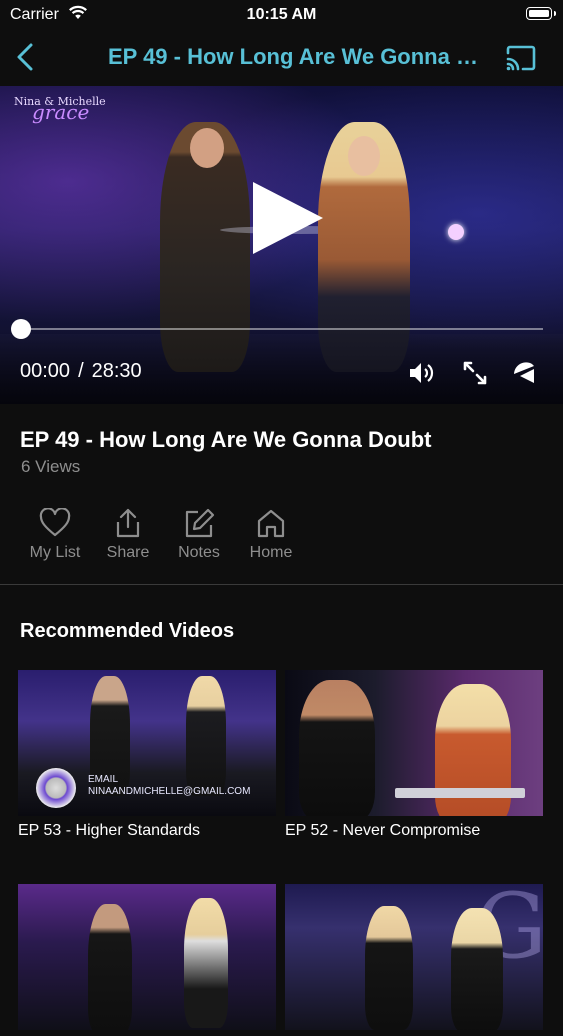 The image size is (563, 1036). I want to click on notes-label: Notes, so click(199, 552).